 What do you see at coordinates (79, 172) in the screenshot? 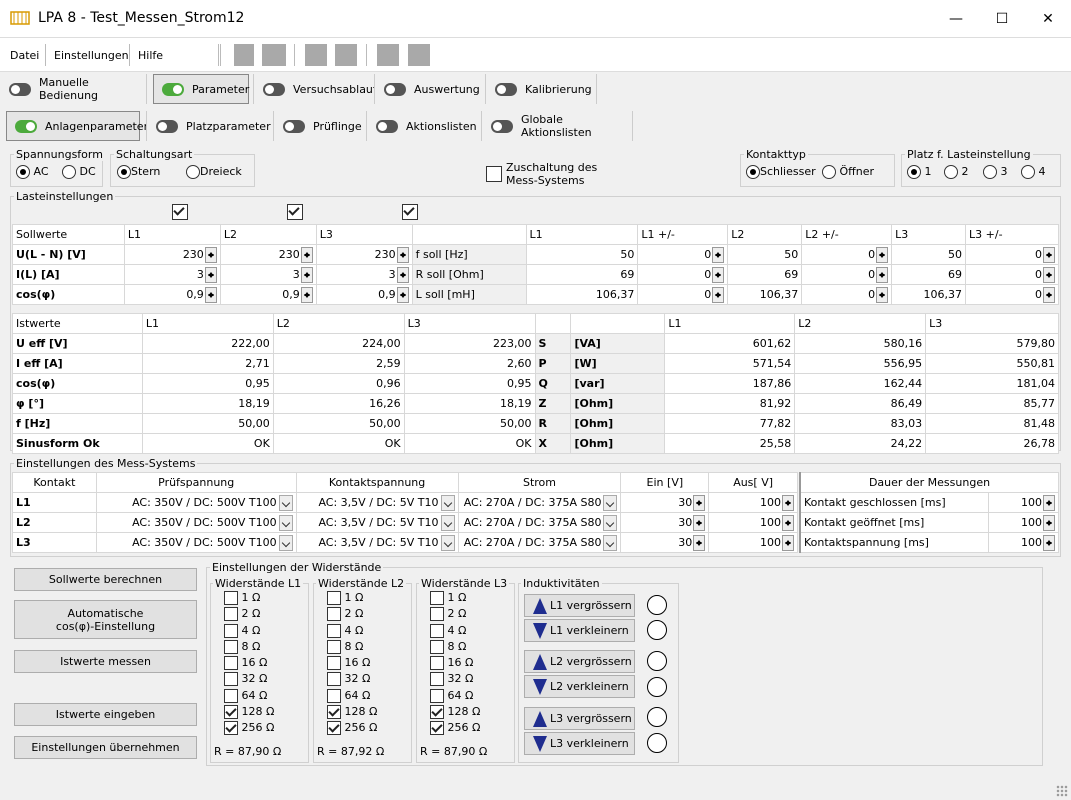
I see `radio-dc: DC` at bounding box center [79, 172].